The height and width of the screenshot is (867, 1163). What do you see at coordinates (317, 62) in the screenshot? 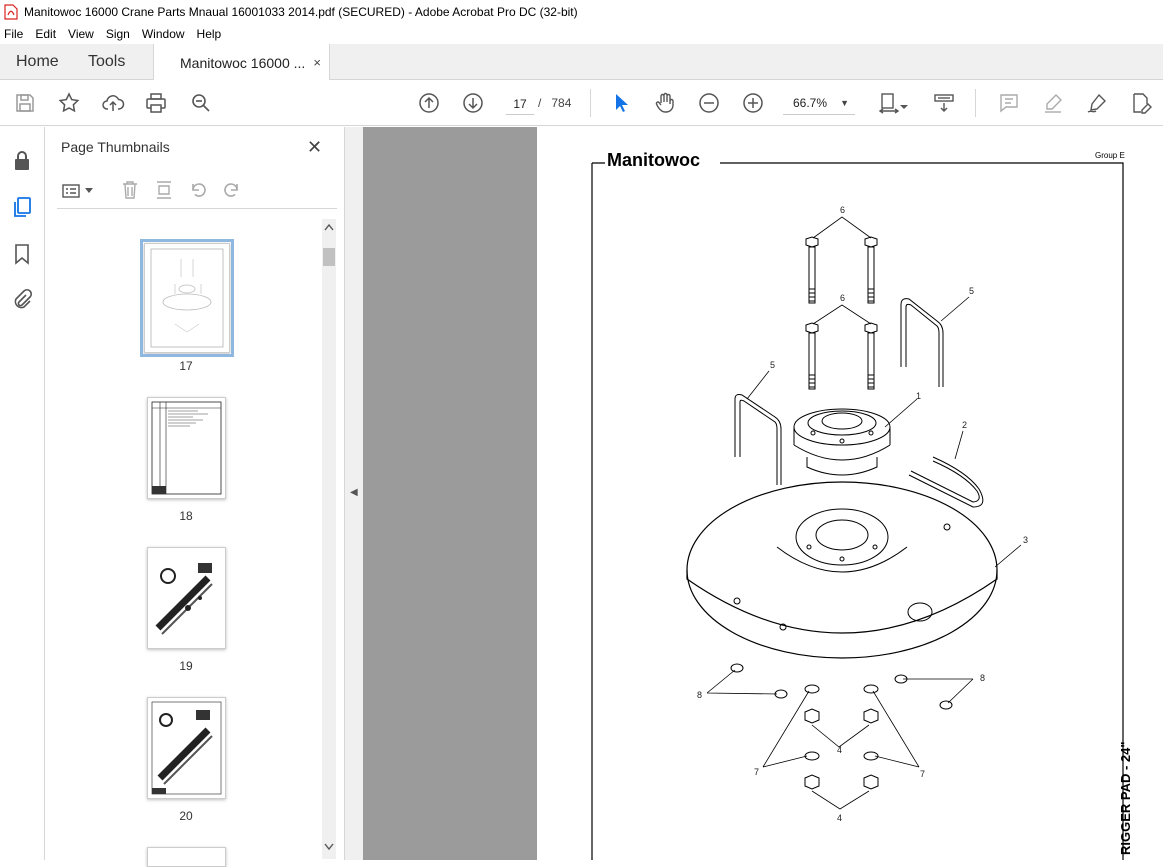
I see `tab-close-icon: ×` at bounding box center [317, 62].